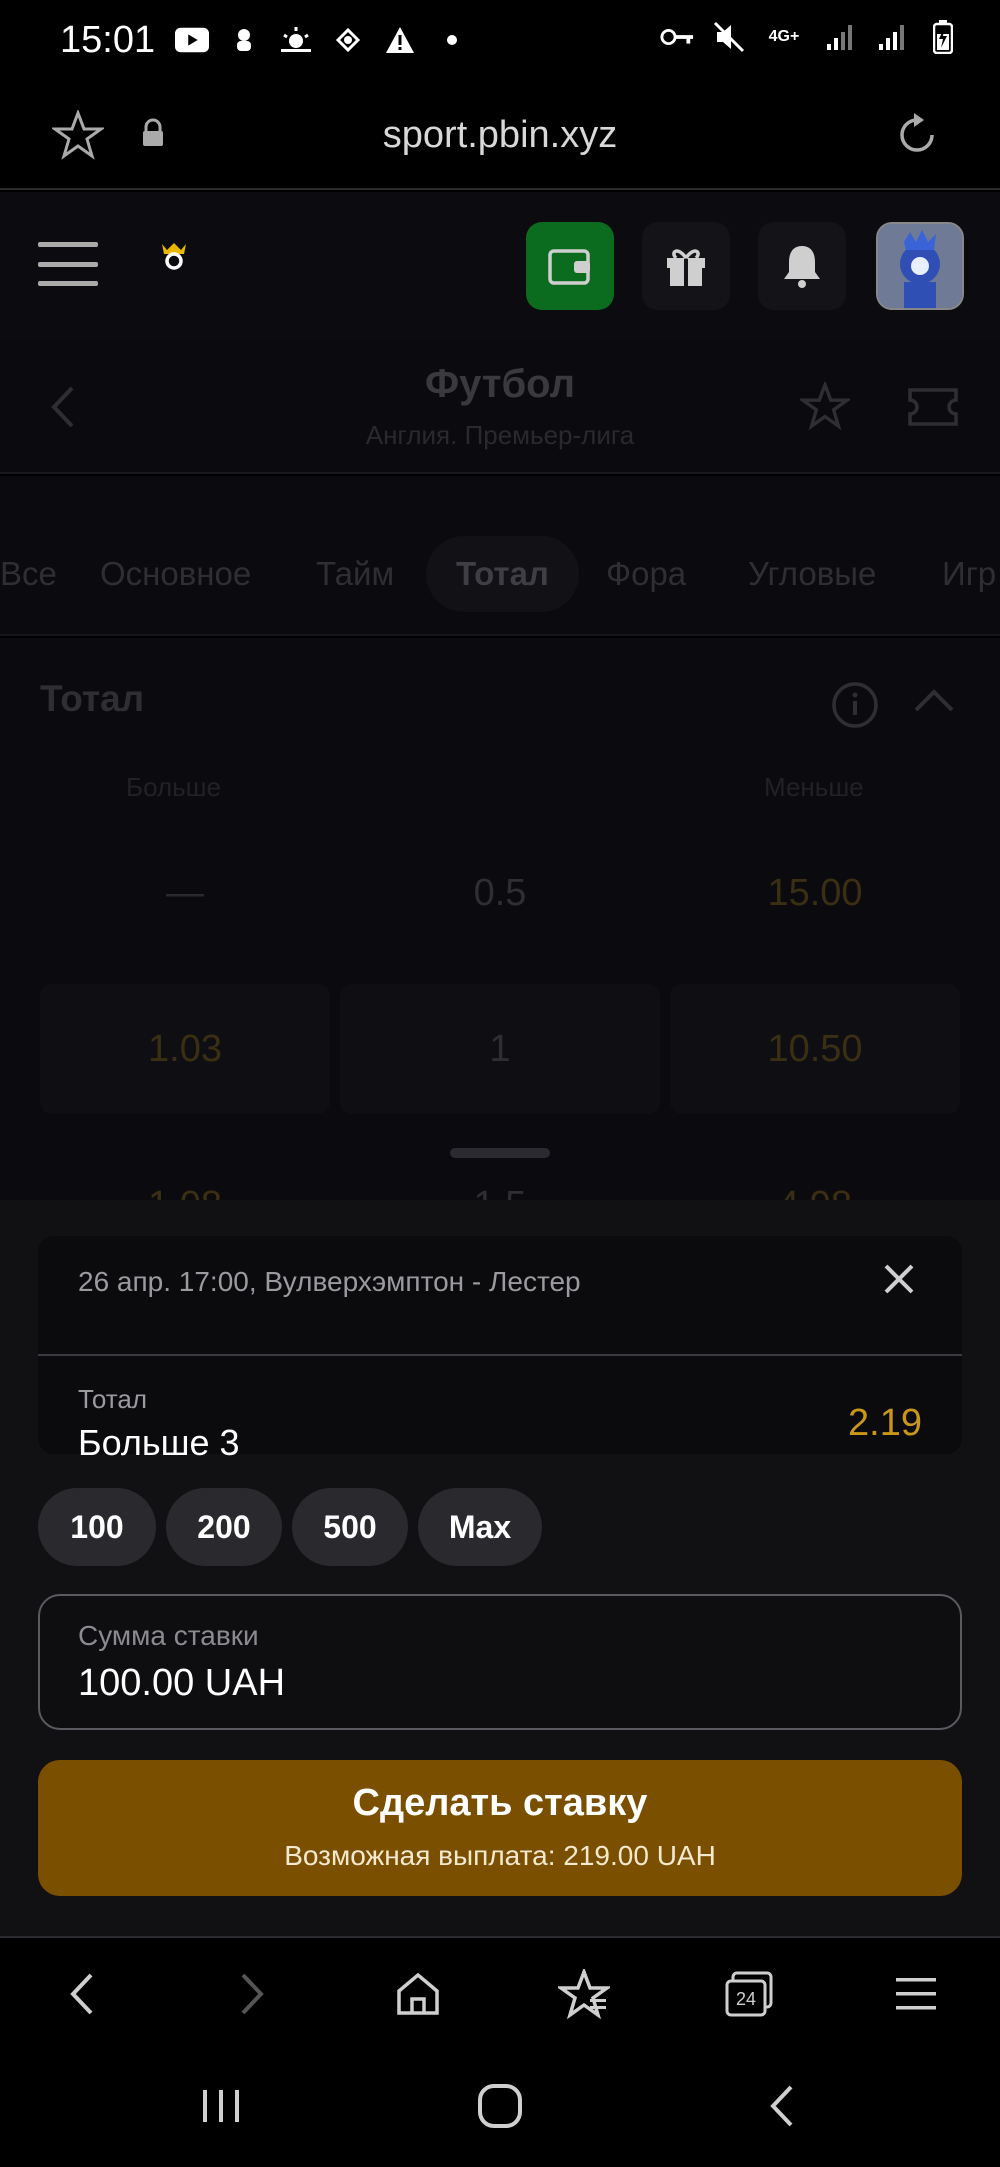  I want to click on bell-icon, so click(802, 267).